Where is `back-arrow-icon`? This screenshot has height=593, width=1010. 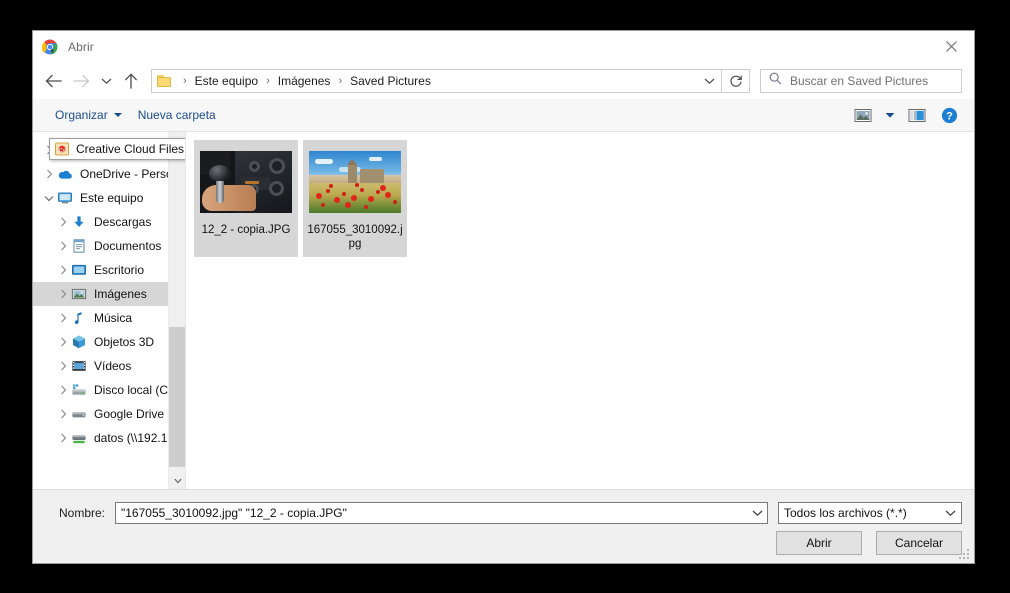 back-arrow-icon is located at coordinates (53, 81).